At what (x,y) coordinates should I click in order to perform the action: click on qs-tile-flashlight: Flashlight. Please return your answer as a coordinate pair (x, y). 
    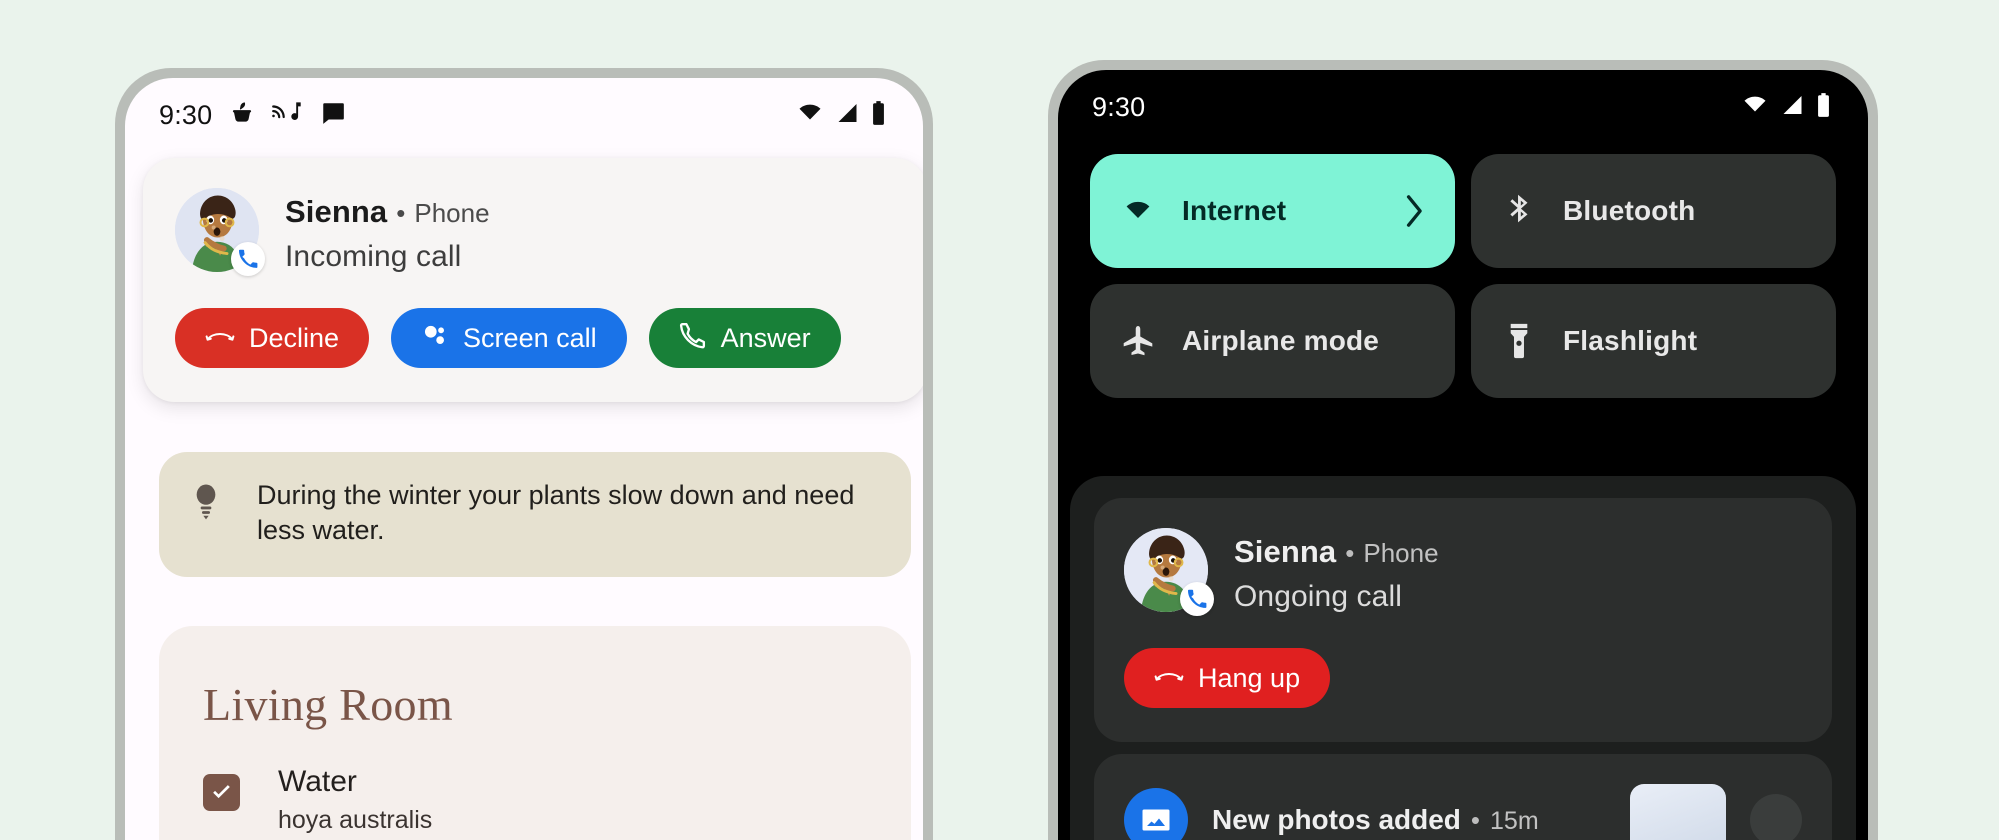
    Looking at the image, I should click on (1653, 341).